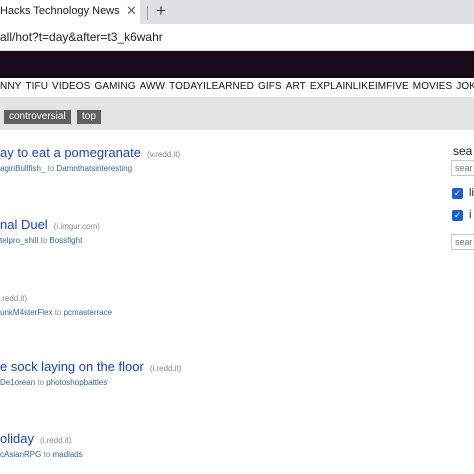 This screenshot has height=474, width=474. Describe the element at coordinates (163, 154) in the screenshot. I see `post-domain: (v.redd.it)` at that location.